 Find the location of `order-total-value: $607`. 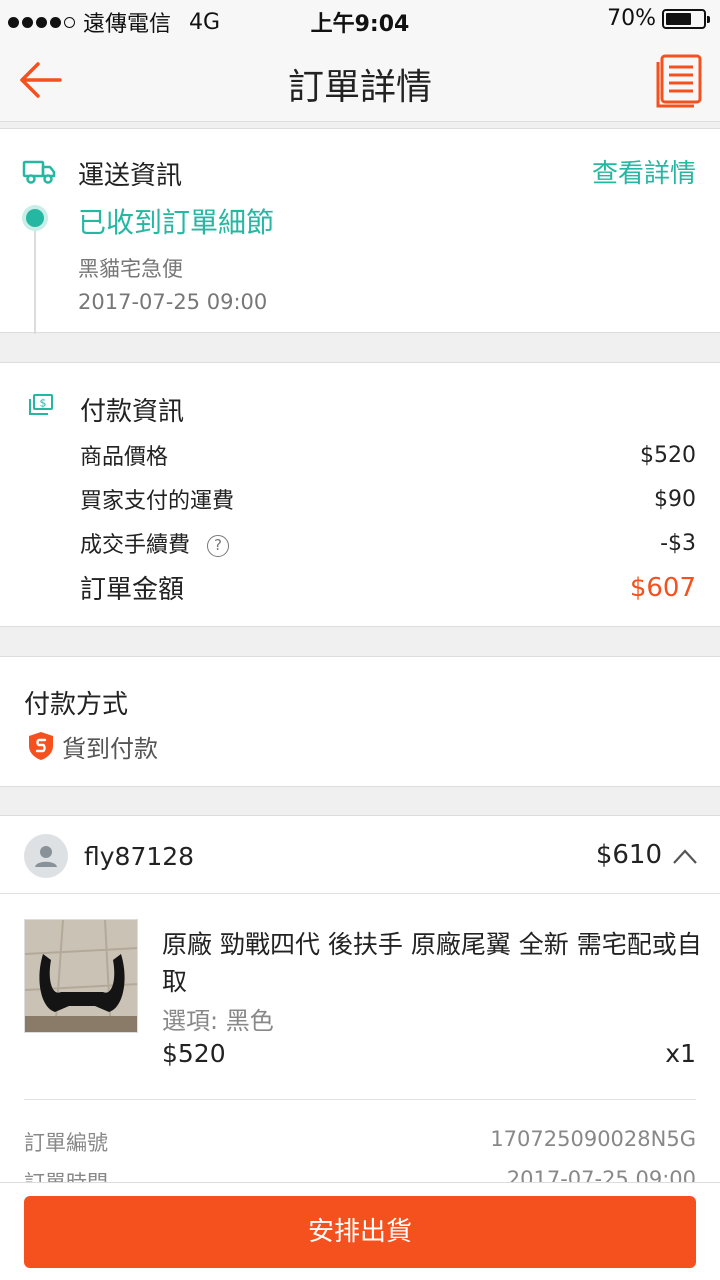

order-total-value: $607 is located at coordinates (662, 587).